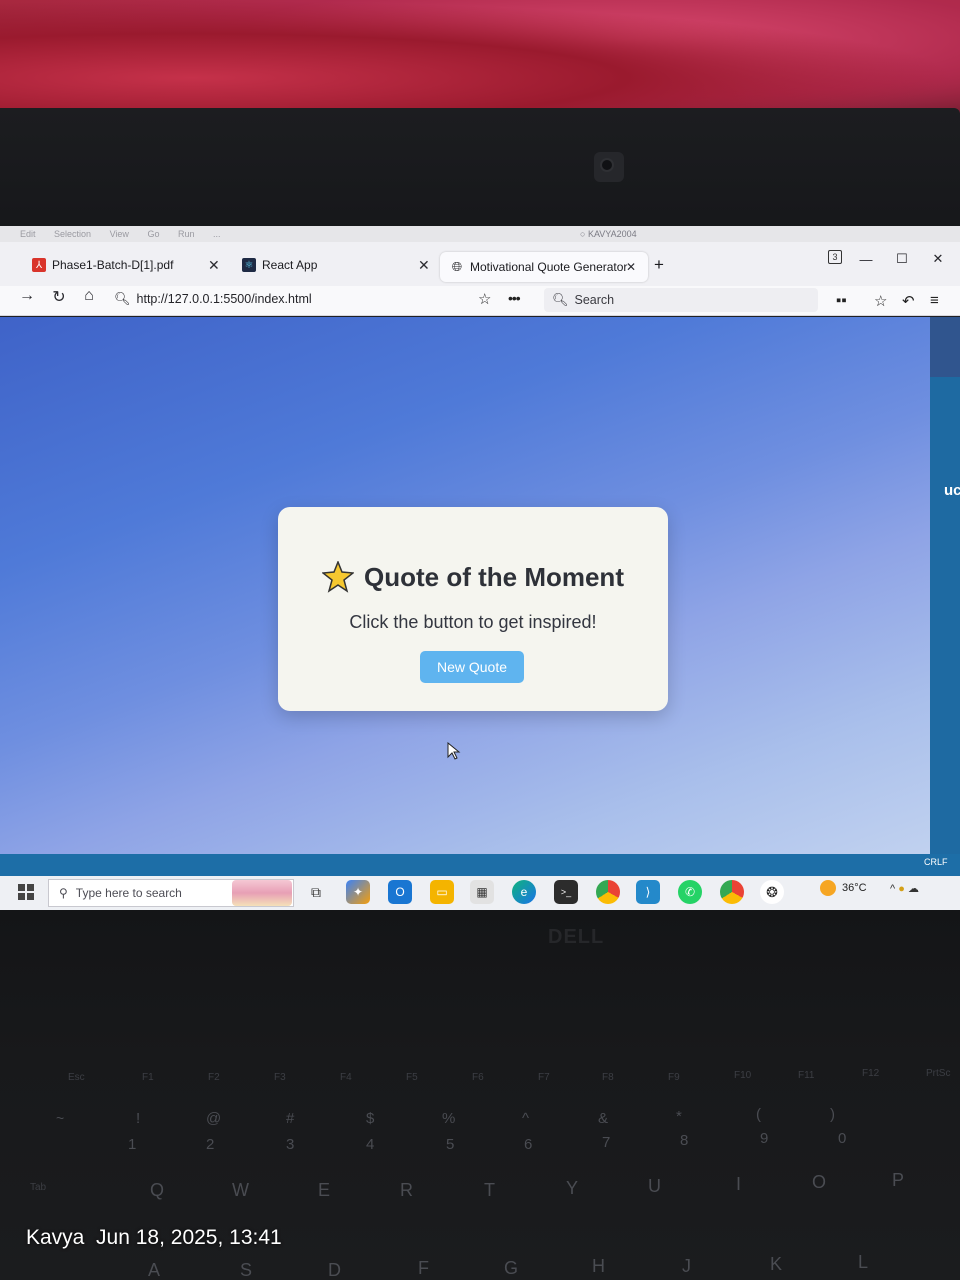 Image resolution: width=960 pixels, height=1280 pixels. What do you see at coordinates (482, 892) in the screenshot?
I see `store-icon: ▦` at bounding box center [482, 892].